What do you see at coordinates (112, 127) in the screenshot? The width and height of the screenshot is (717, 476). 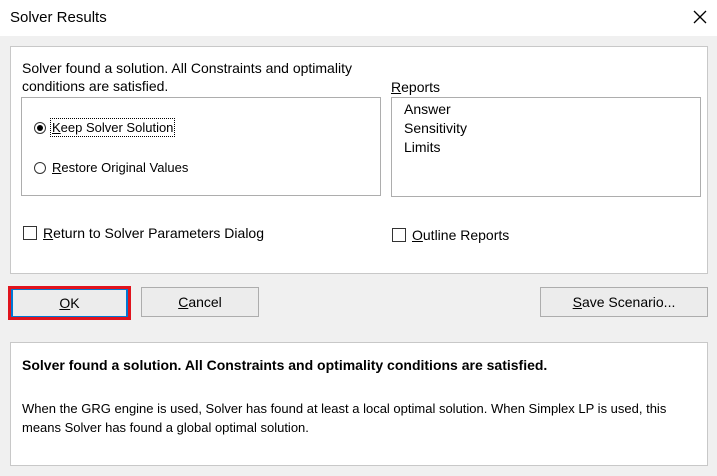 I see `keep-solution-label: Keep Solver Solution` at bounding box center [112, 127].